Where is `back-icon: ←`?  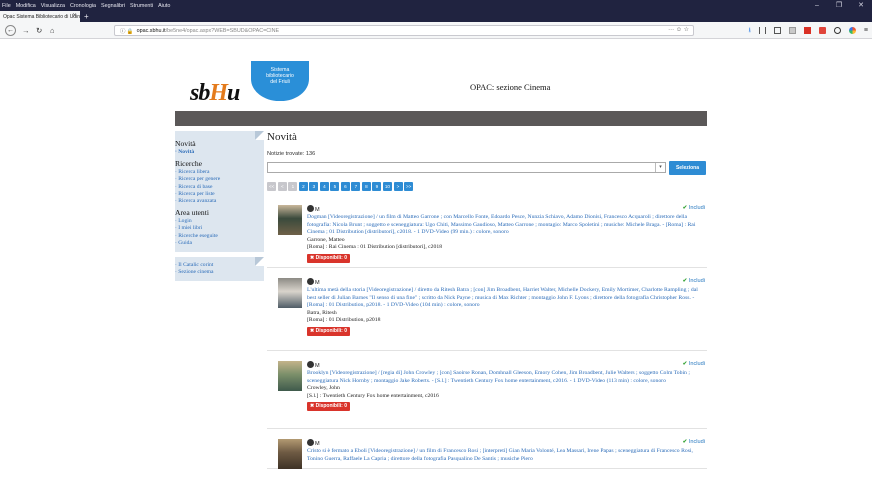
back-icon: ← is located at coordinates (10, 30).